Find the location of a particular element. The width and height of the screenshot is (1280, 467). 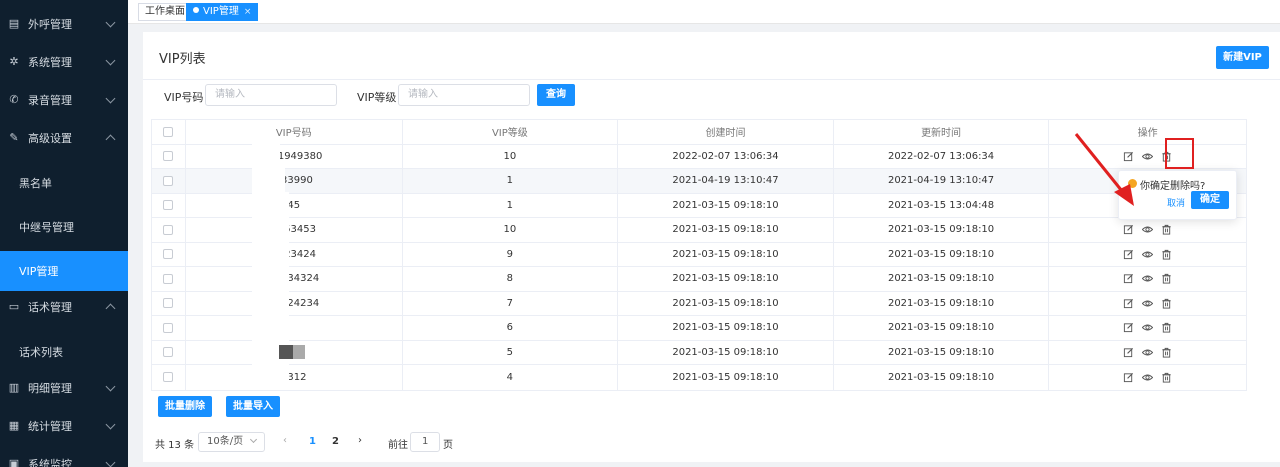

batch-import-button: 批量导入 is located at coordinates (253, 406).